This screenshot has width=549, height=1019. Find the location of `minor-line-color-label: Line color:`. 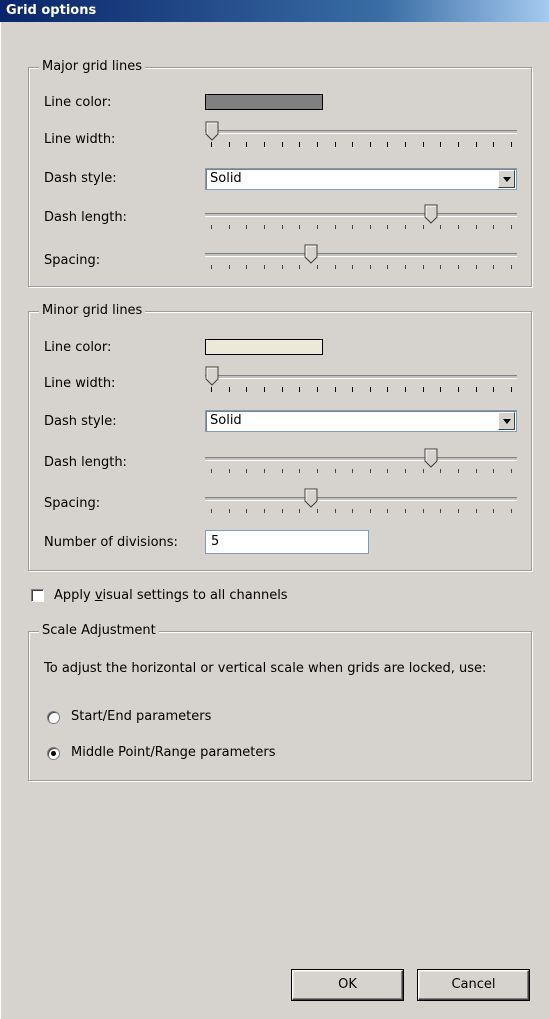

minor-line-color-label: Line color: is located at coordinates (78, 347).